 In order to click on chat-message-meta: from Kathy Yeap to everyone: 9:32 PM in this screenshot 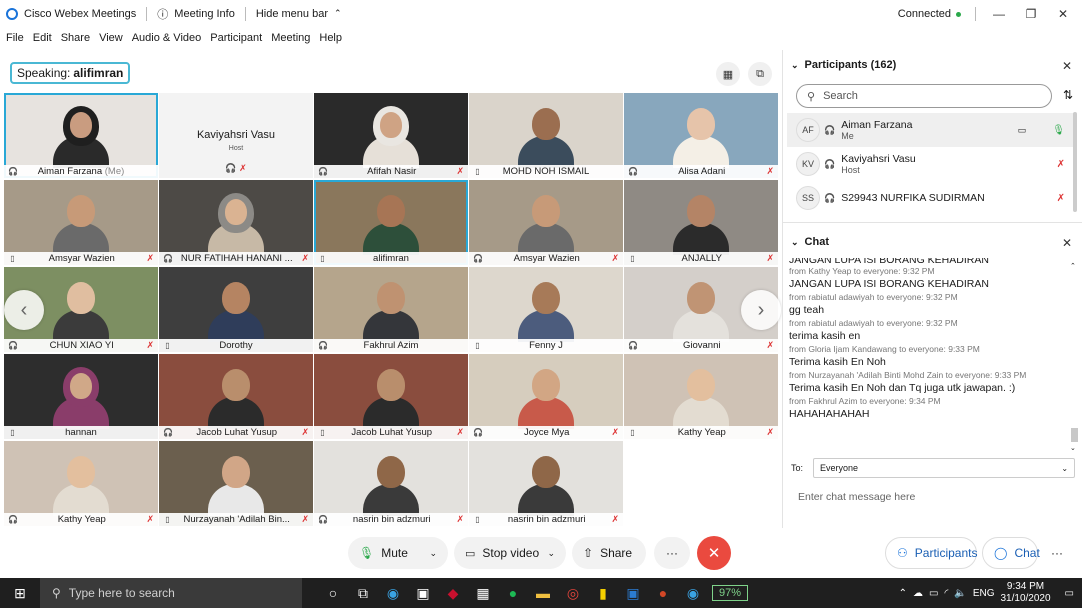, I will do `click(862, 271)`.